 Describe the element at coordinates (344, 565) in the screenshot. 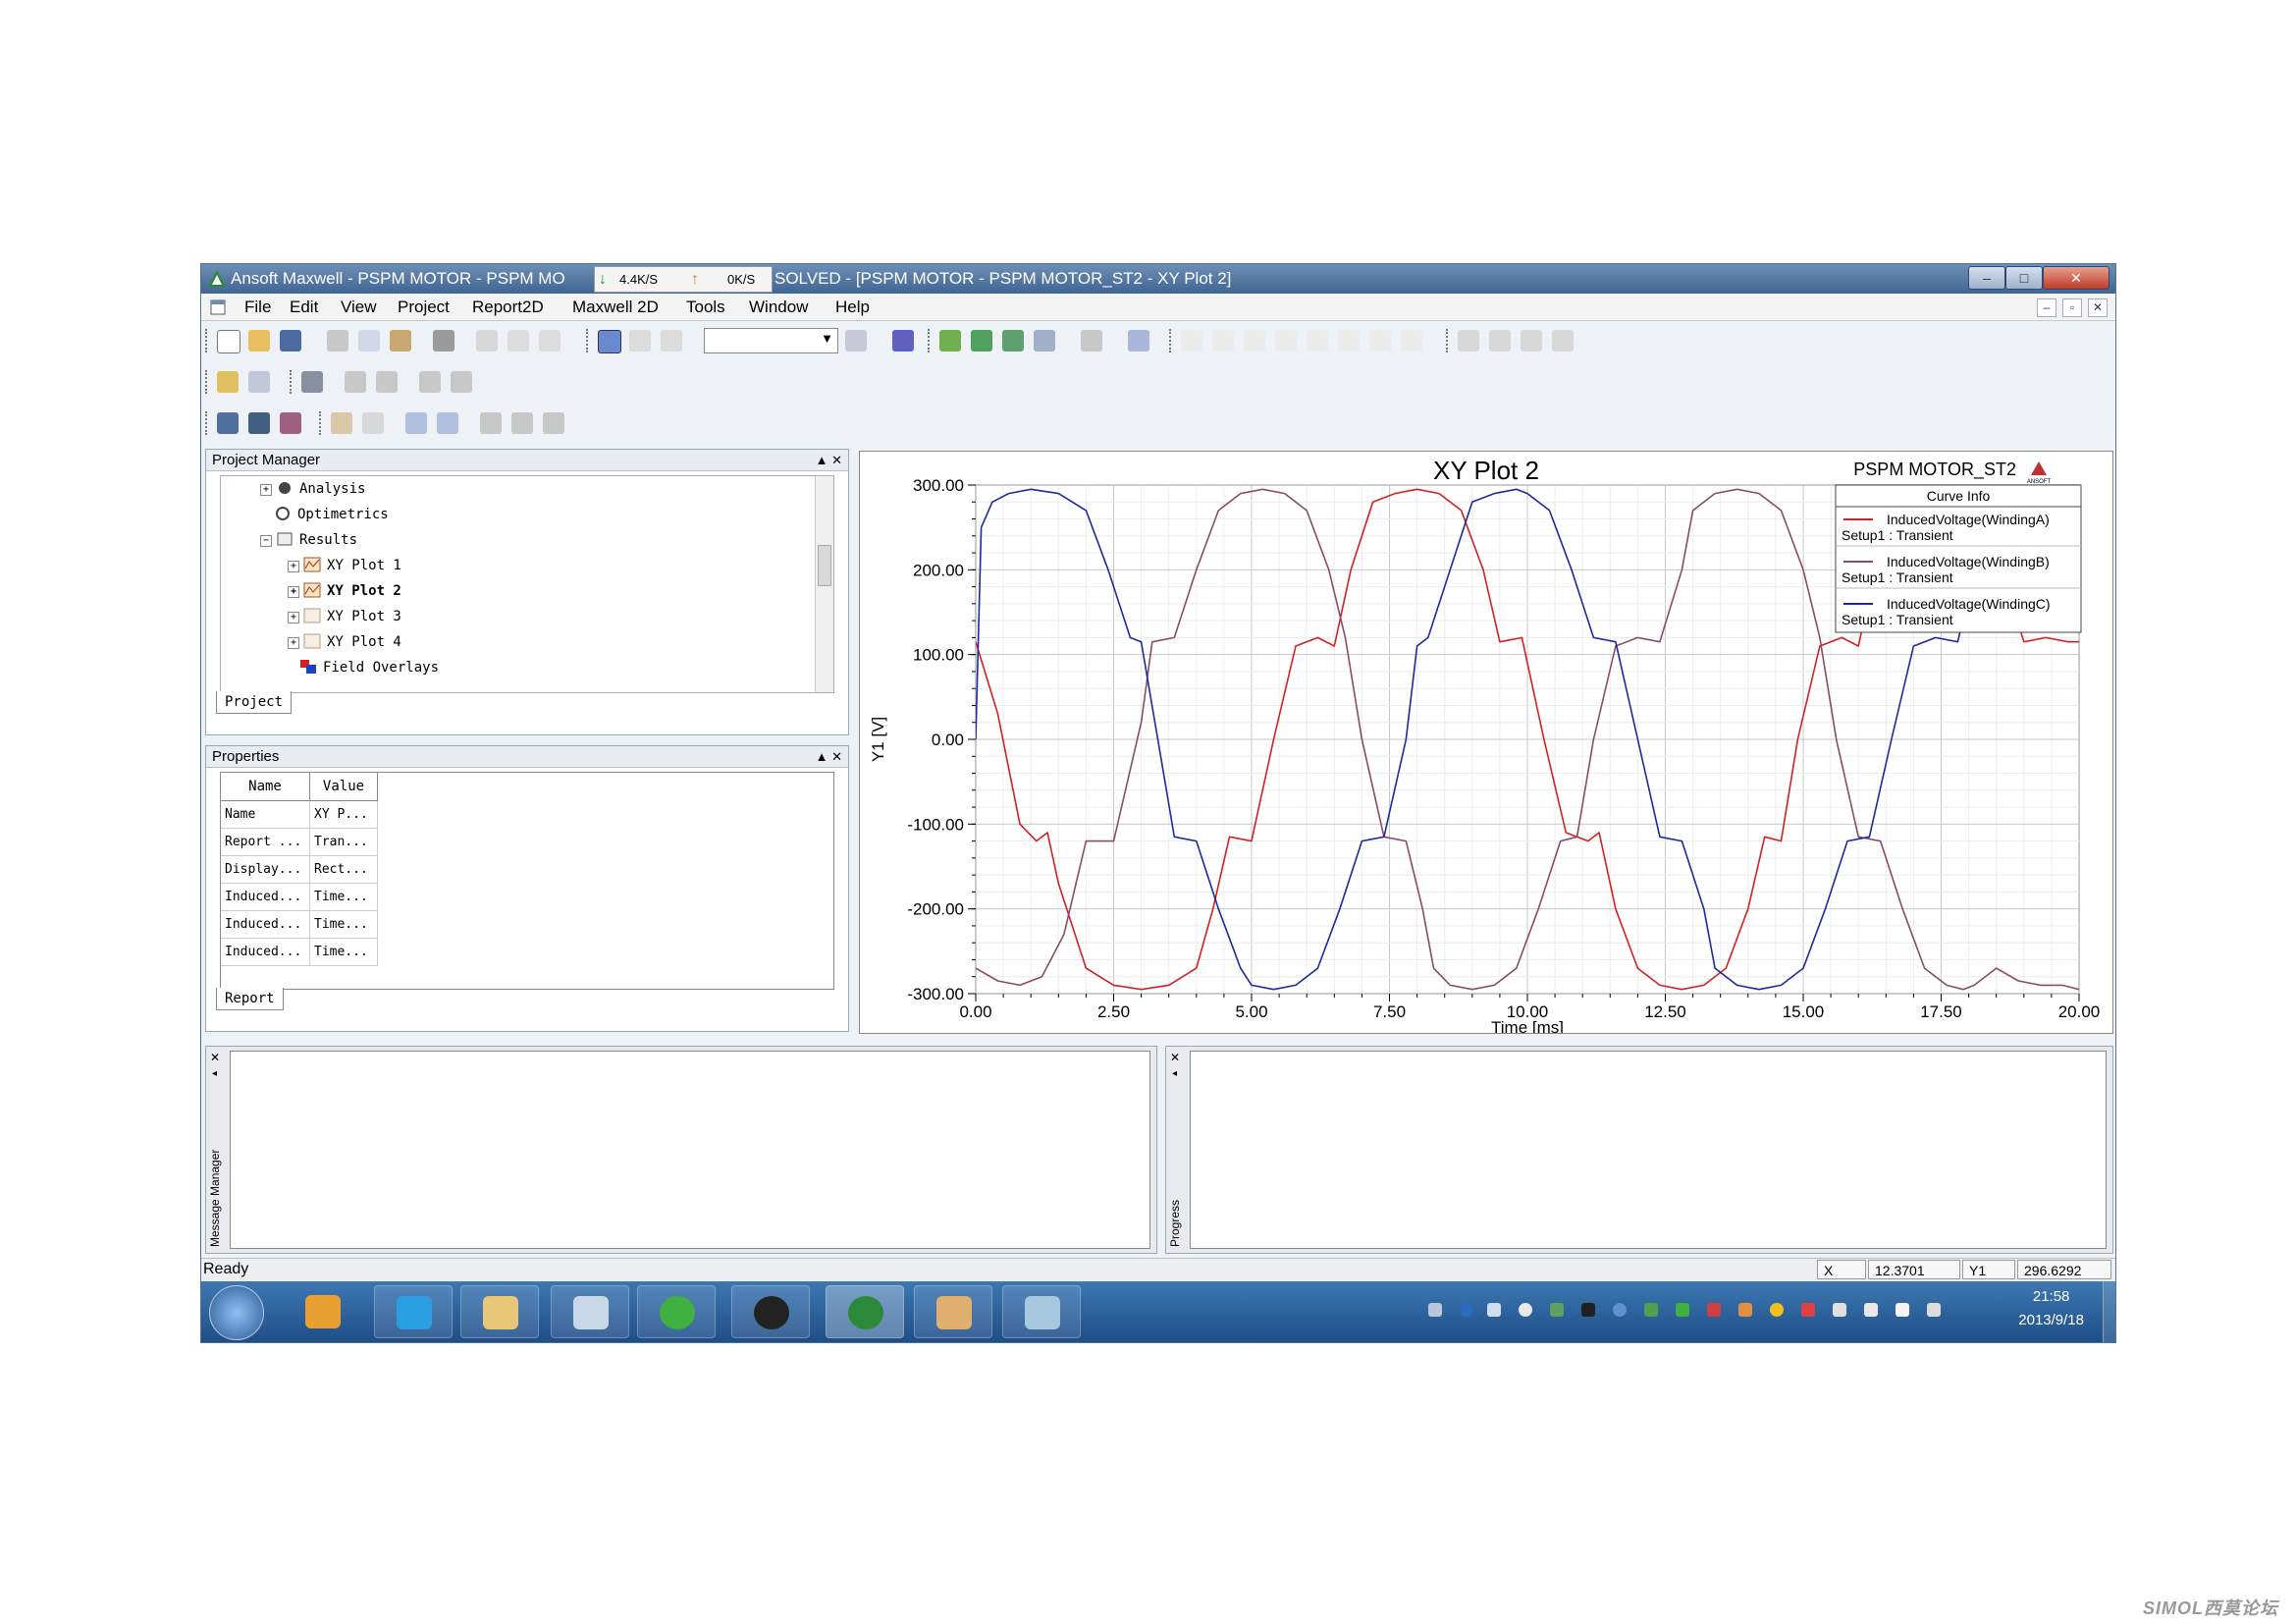

I see `tree-item-xy-plot-1: + XY Plot 1` at that location.